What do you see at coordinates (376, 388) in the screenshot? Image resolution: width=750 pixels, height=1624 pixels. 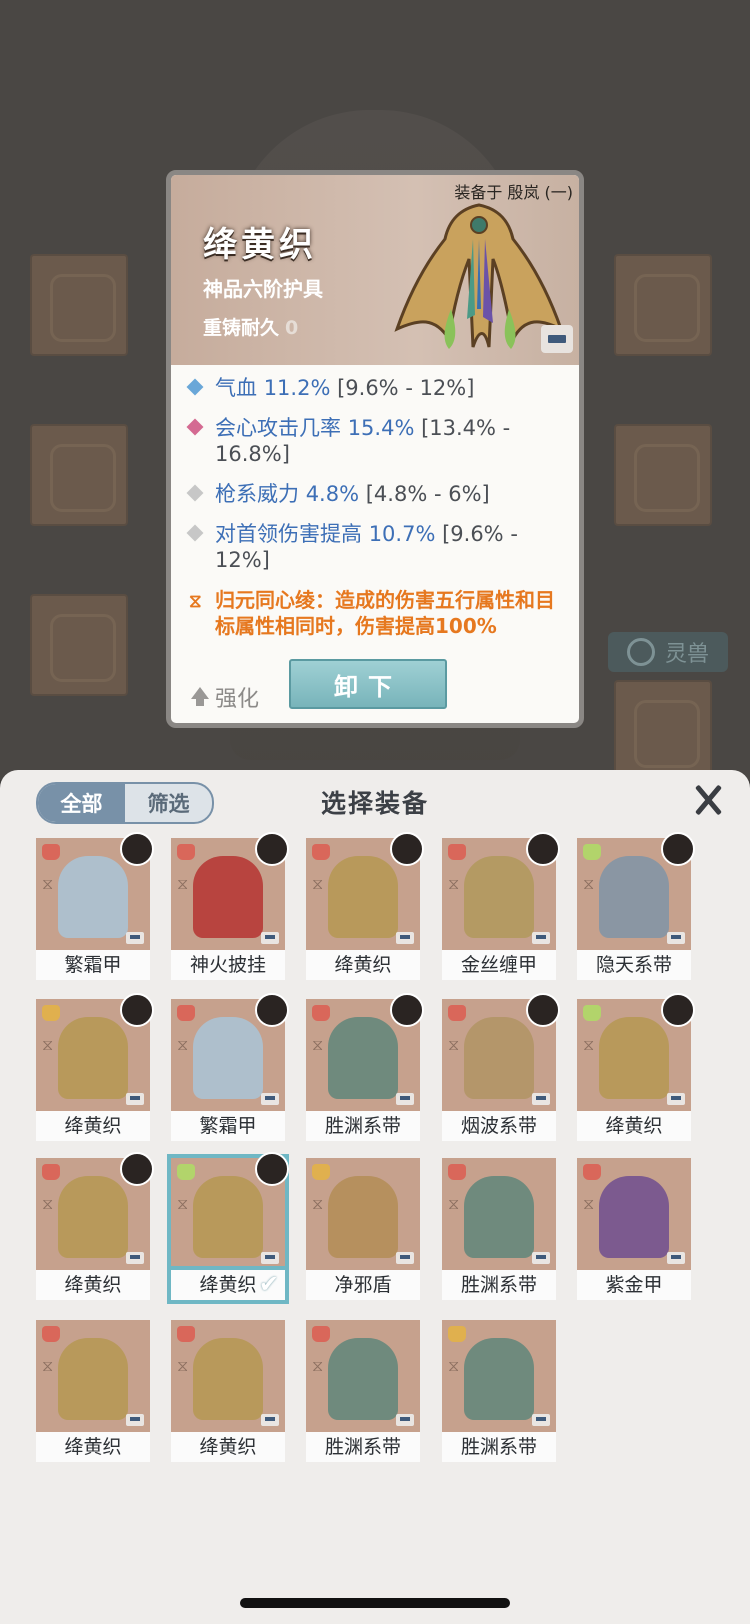 I see `stat-row: 气血 11.2% [9.6% - 12%]` at bounding box center [376, 388].